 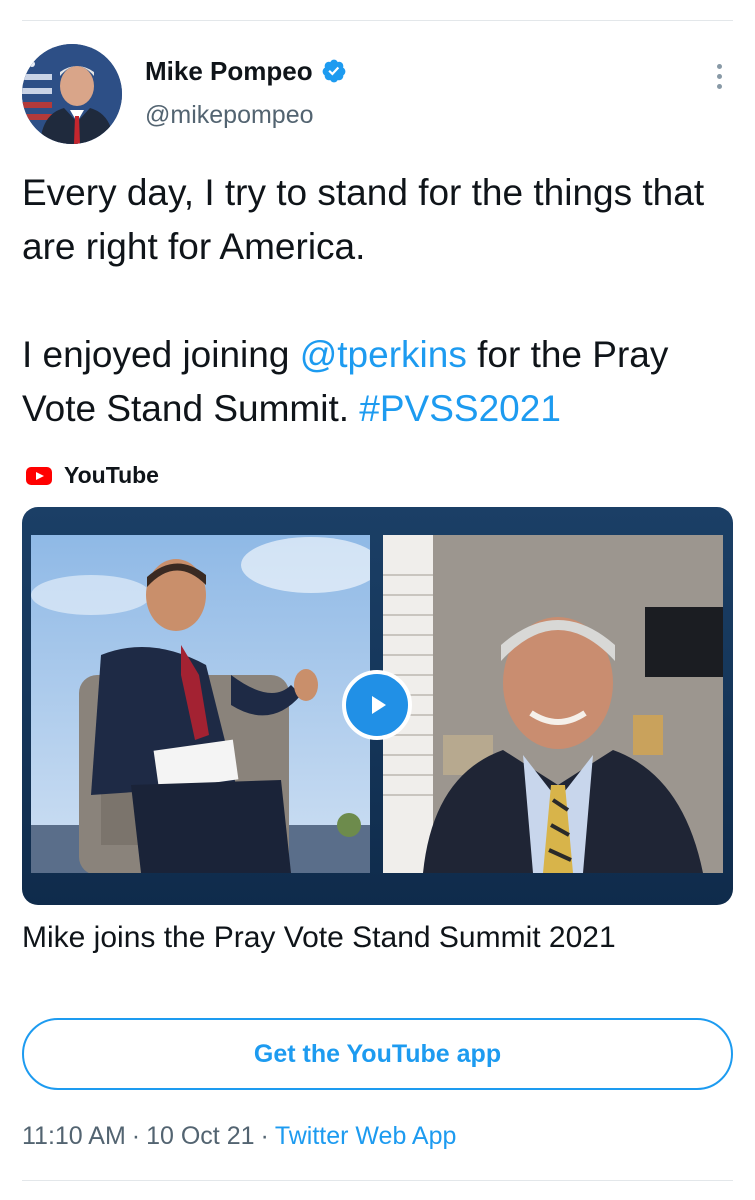 What do you see at coordinates (161, 354) in the screenshot?
I see `tweet-text-before-mention: I enjoyed joining` at bounding box center [161, 354].